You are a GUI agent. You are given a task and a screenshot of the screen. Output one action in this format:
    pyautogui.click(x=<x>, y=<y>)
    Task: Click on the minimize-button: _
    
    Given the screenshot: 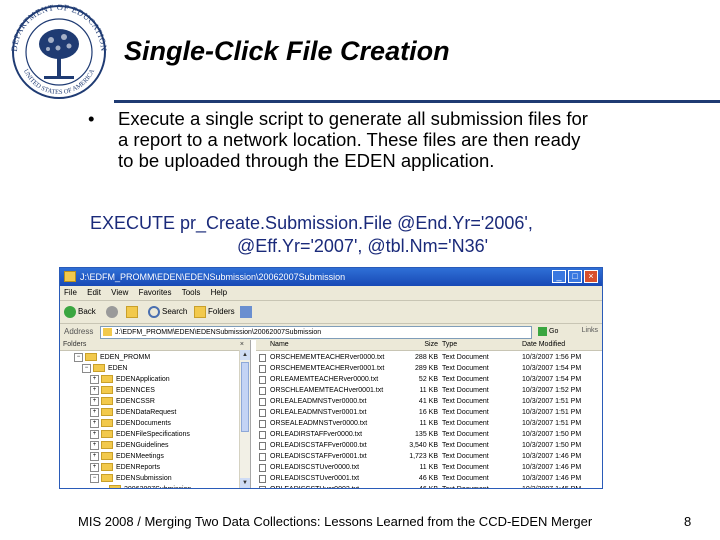 What is the action you would take?
    pyautogui.click(x=559, y=276)
    